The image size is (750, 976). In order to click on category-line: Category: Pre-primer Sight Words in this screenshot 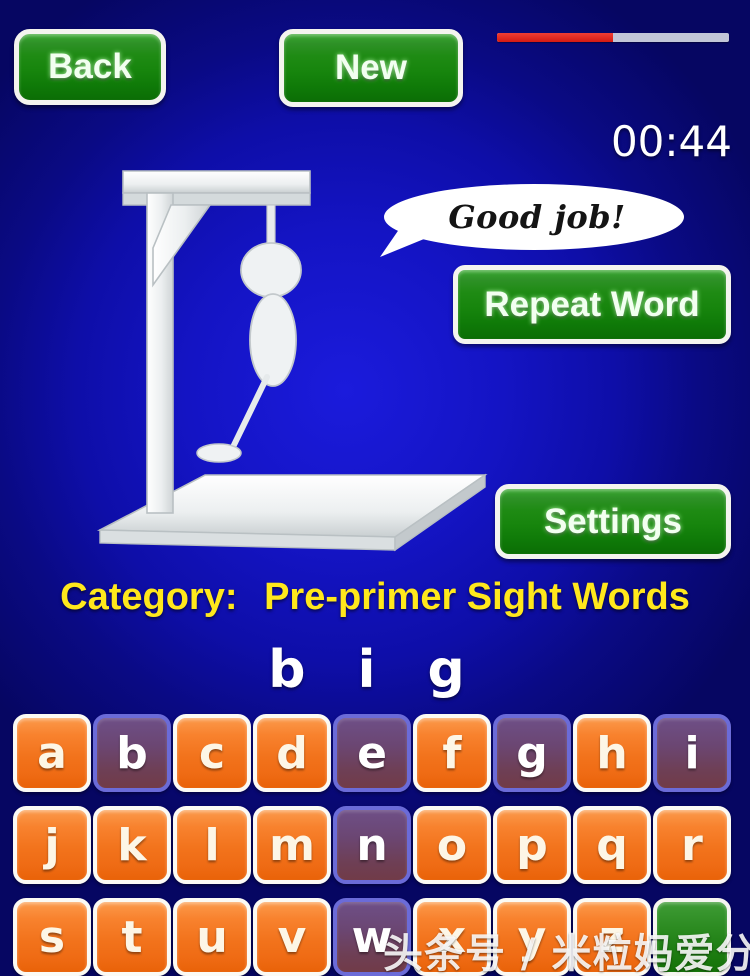, I will do `click(375, 597)`.